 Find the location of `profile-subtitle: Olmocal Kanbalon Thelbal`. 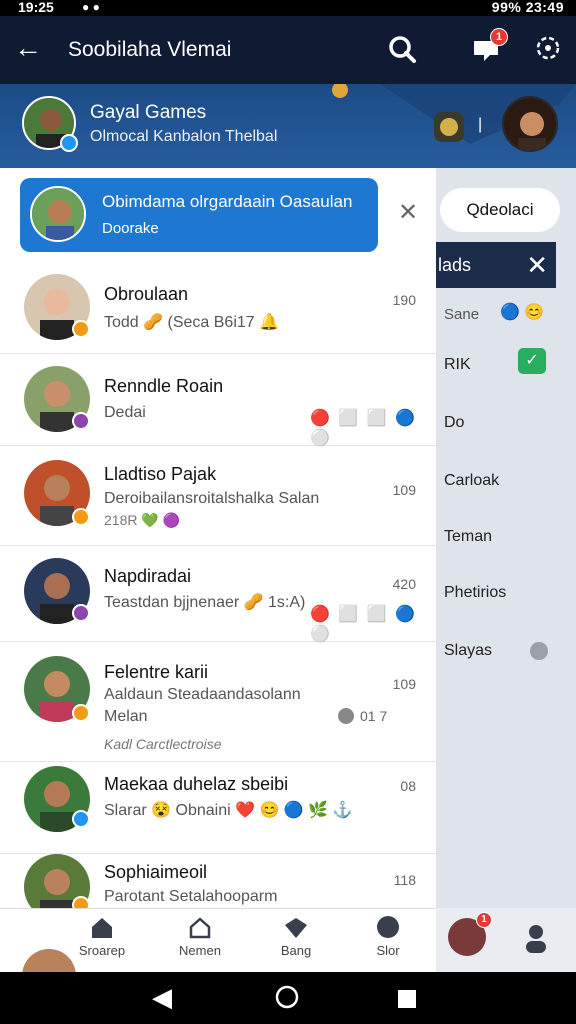

profile-subtitle: Olmocal Kanbalon Thelbal is located at coordinates (184, 136).